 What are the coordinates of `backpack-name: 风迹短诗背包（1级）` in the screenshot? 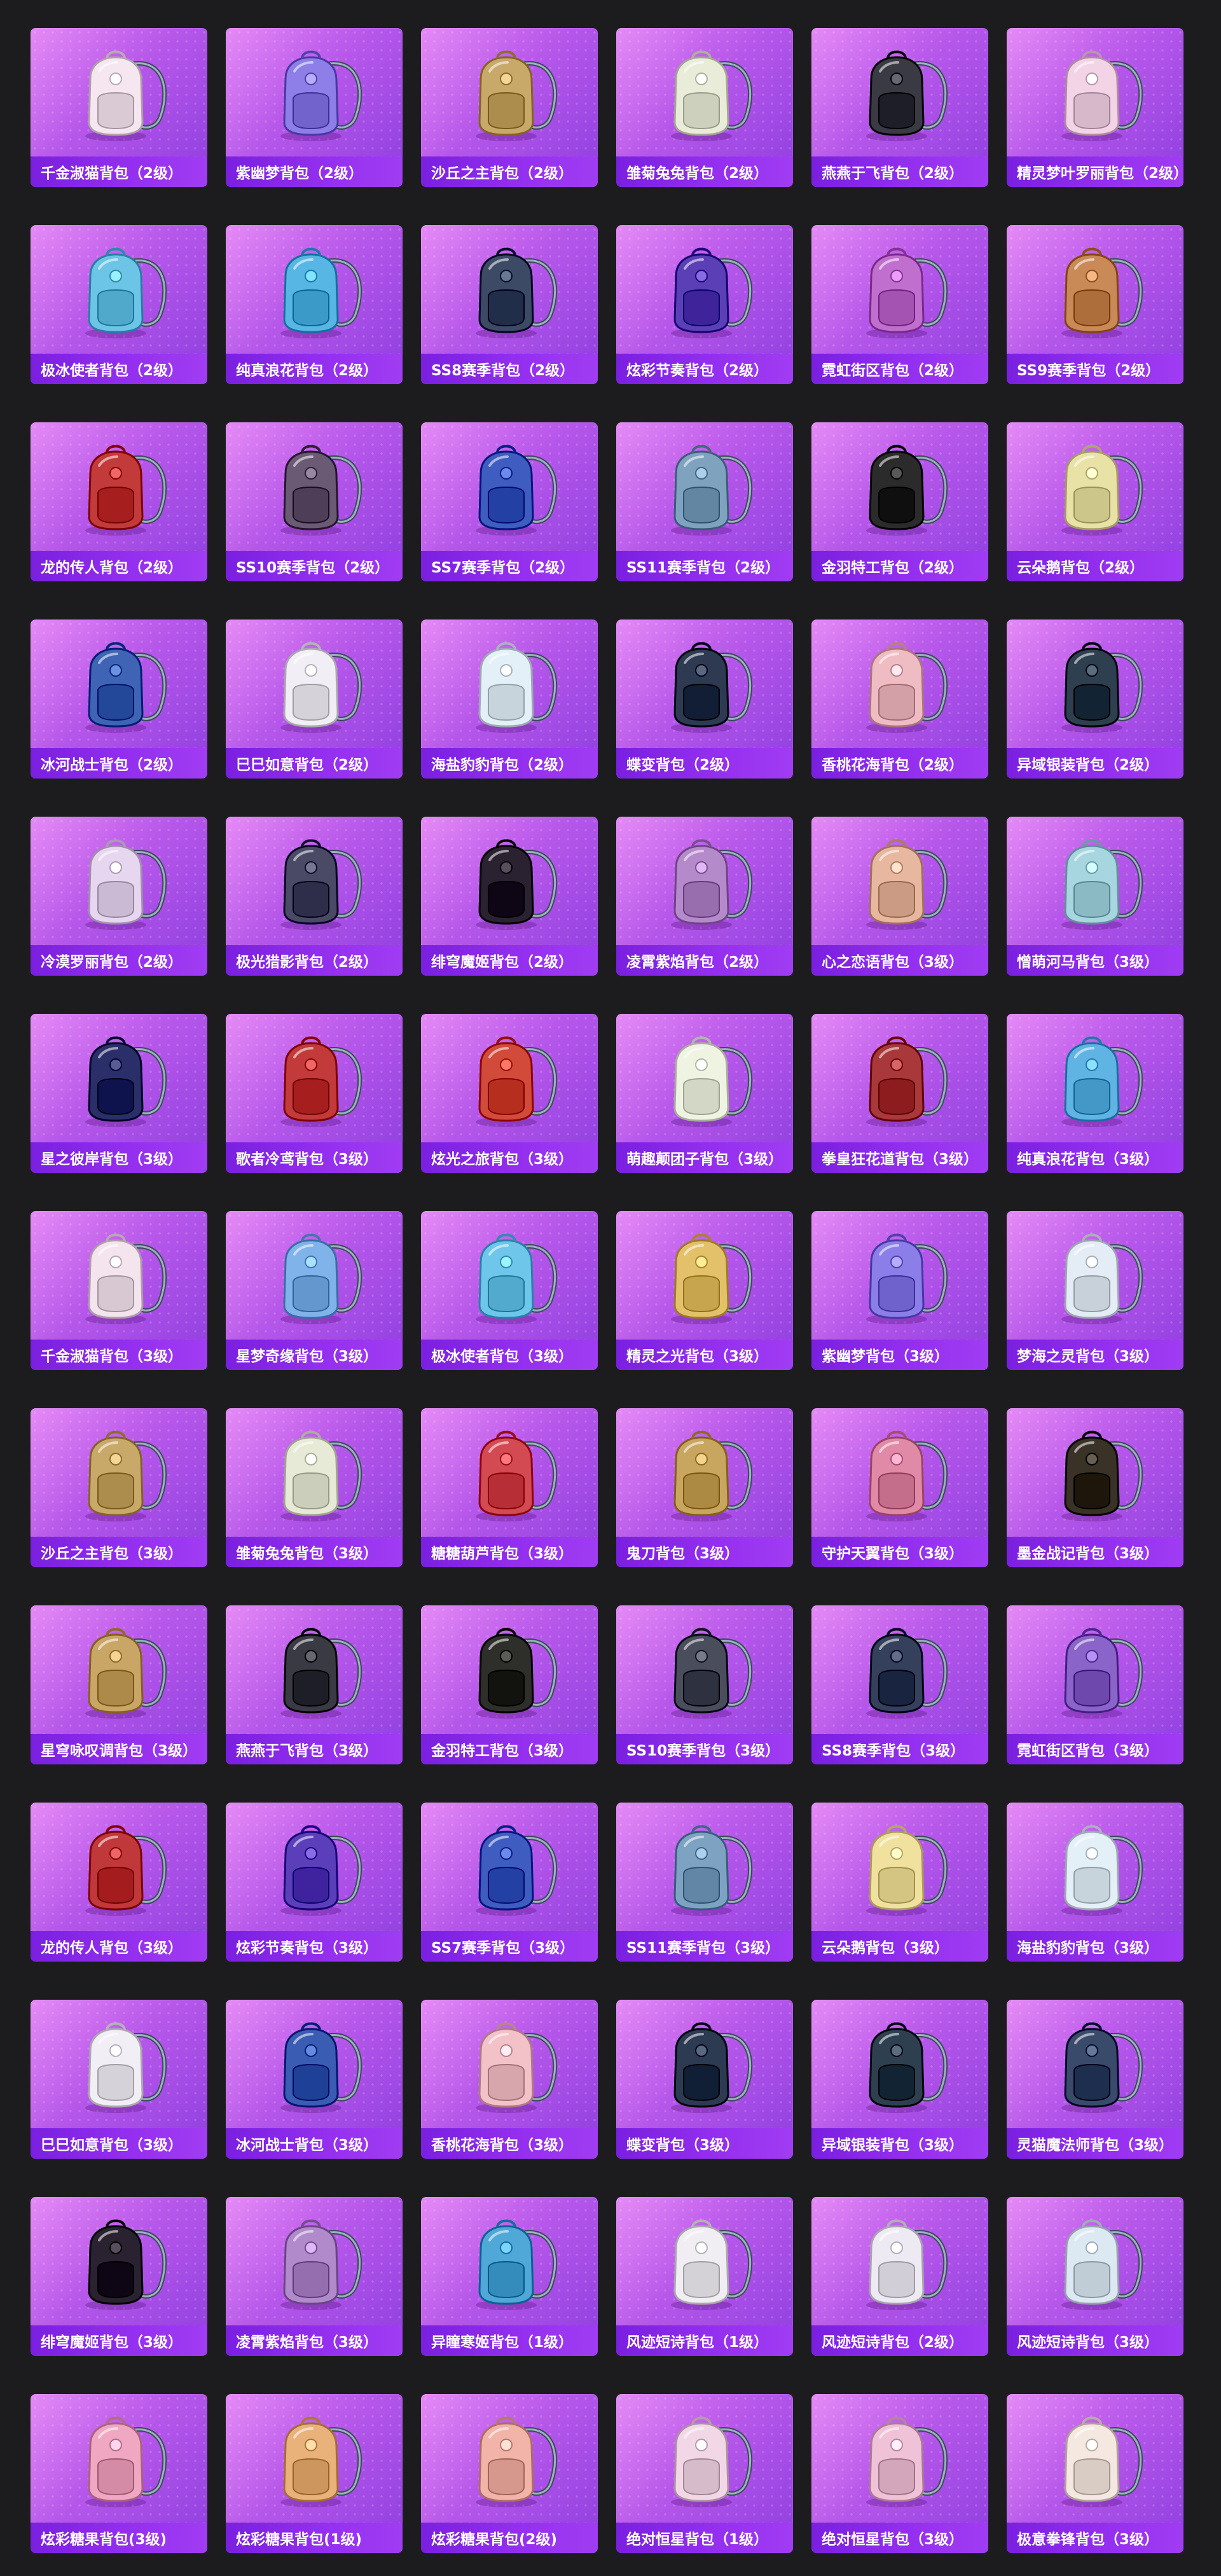 It's located at (697, 2342).